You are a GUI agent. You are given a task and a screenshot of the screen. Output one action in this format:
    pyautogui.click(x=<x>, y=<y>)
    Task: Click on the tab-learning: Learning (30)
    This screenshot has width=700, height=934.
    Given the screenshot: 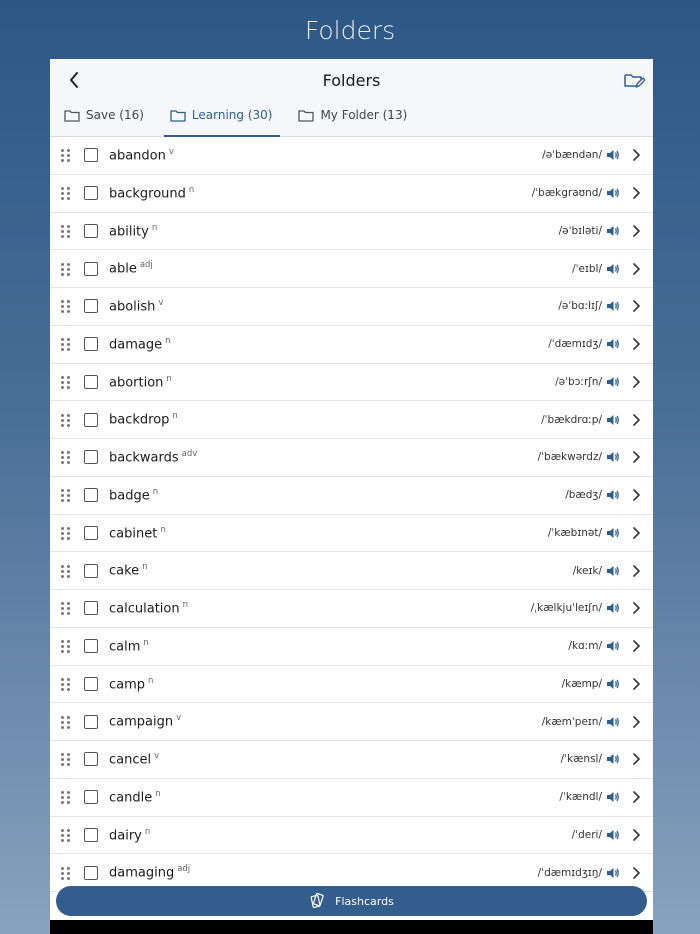 What is the action you would take?
    pyautogui.click(x=222, y=118)
    